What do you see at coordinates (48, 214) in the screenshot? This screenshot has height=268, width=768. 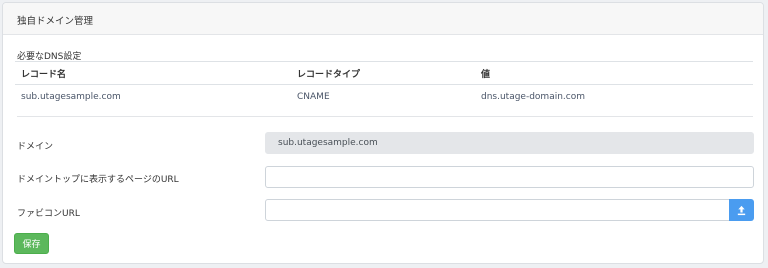 I see `favicon-url-label: ファビコンURL` at bounding box center [48, 214].